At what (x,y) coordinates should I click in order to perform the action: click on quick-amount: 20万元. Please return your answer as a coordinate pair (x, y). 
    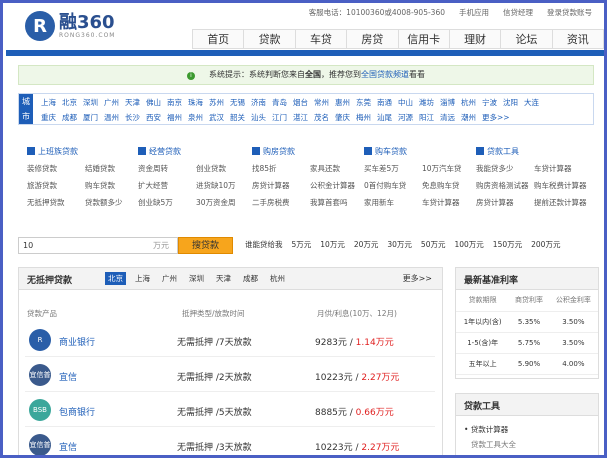
    Looking at the image, I should click on (366, 244).